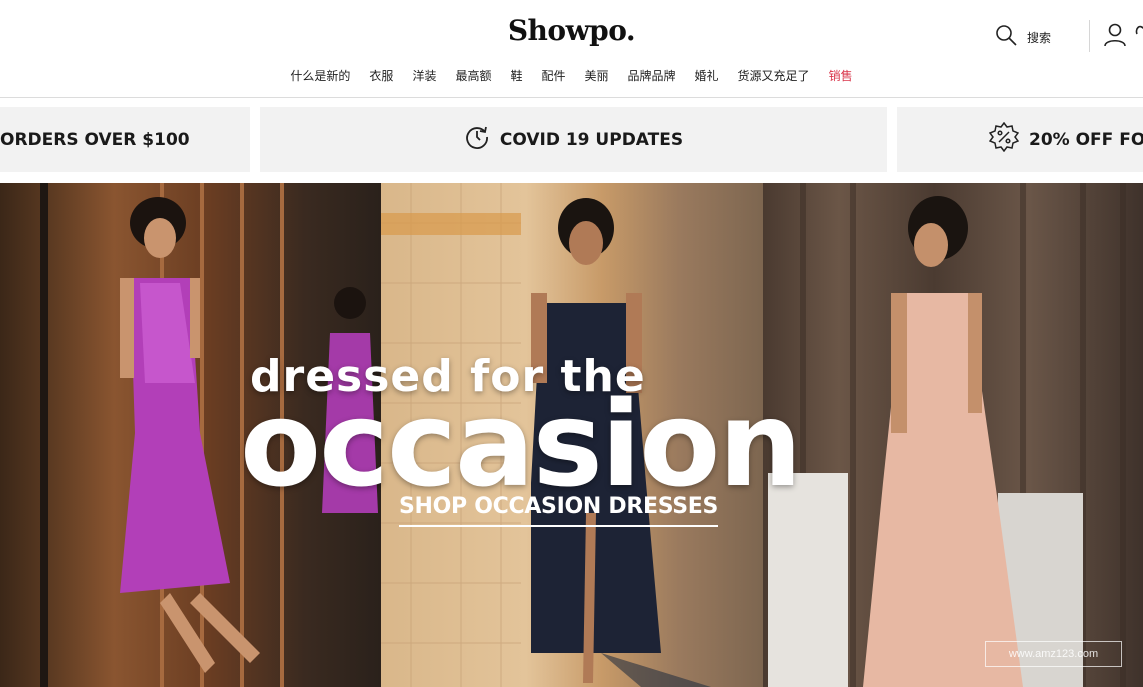 This screenshot has height=687, width=1143. I want to click on search-icon, so click(1006, 37).